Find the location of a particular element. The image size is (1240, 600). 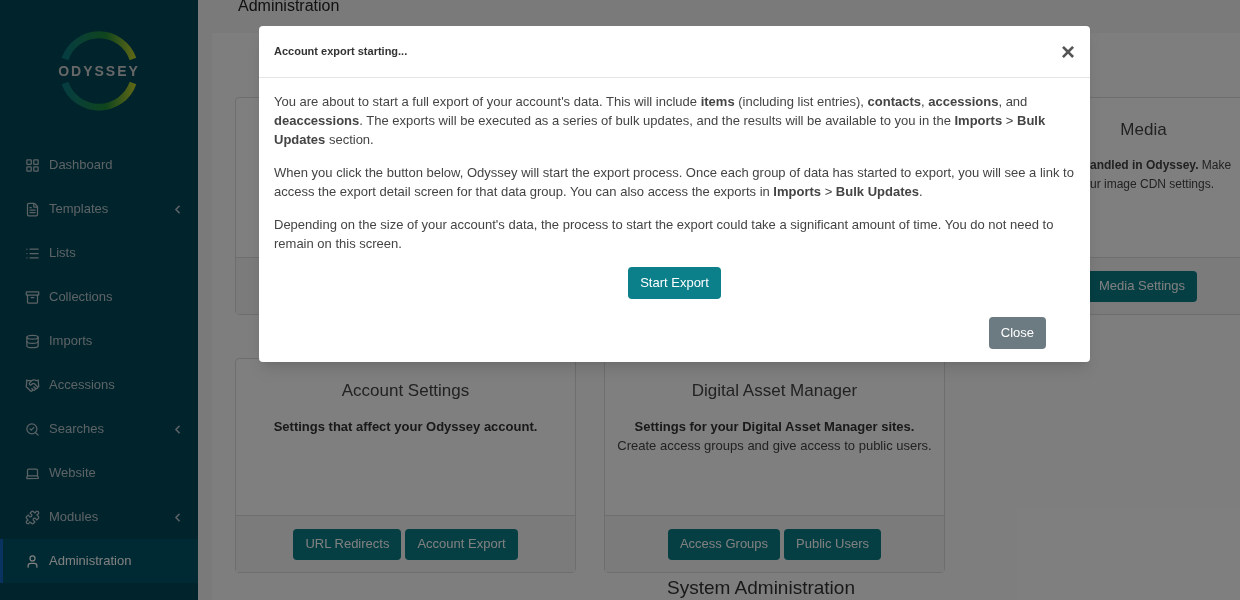

sidebar-item: Modules is located at coordinates (99, 517).